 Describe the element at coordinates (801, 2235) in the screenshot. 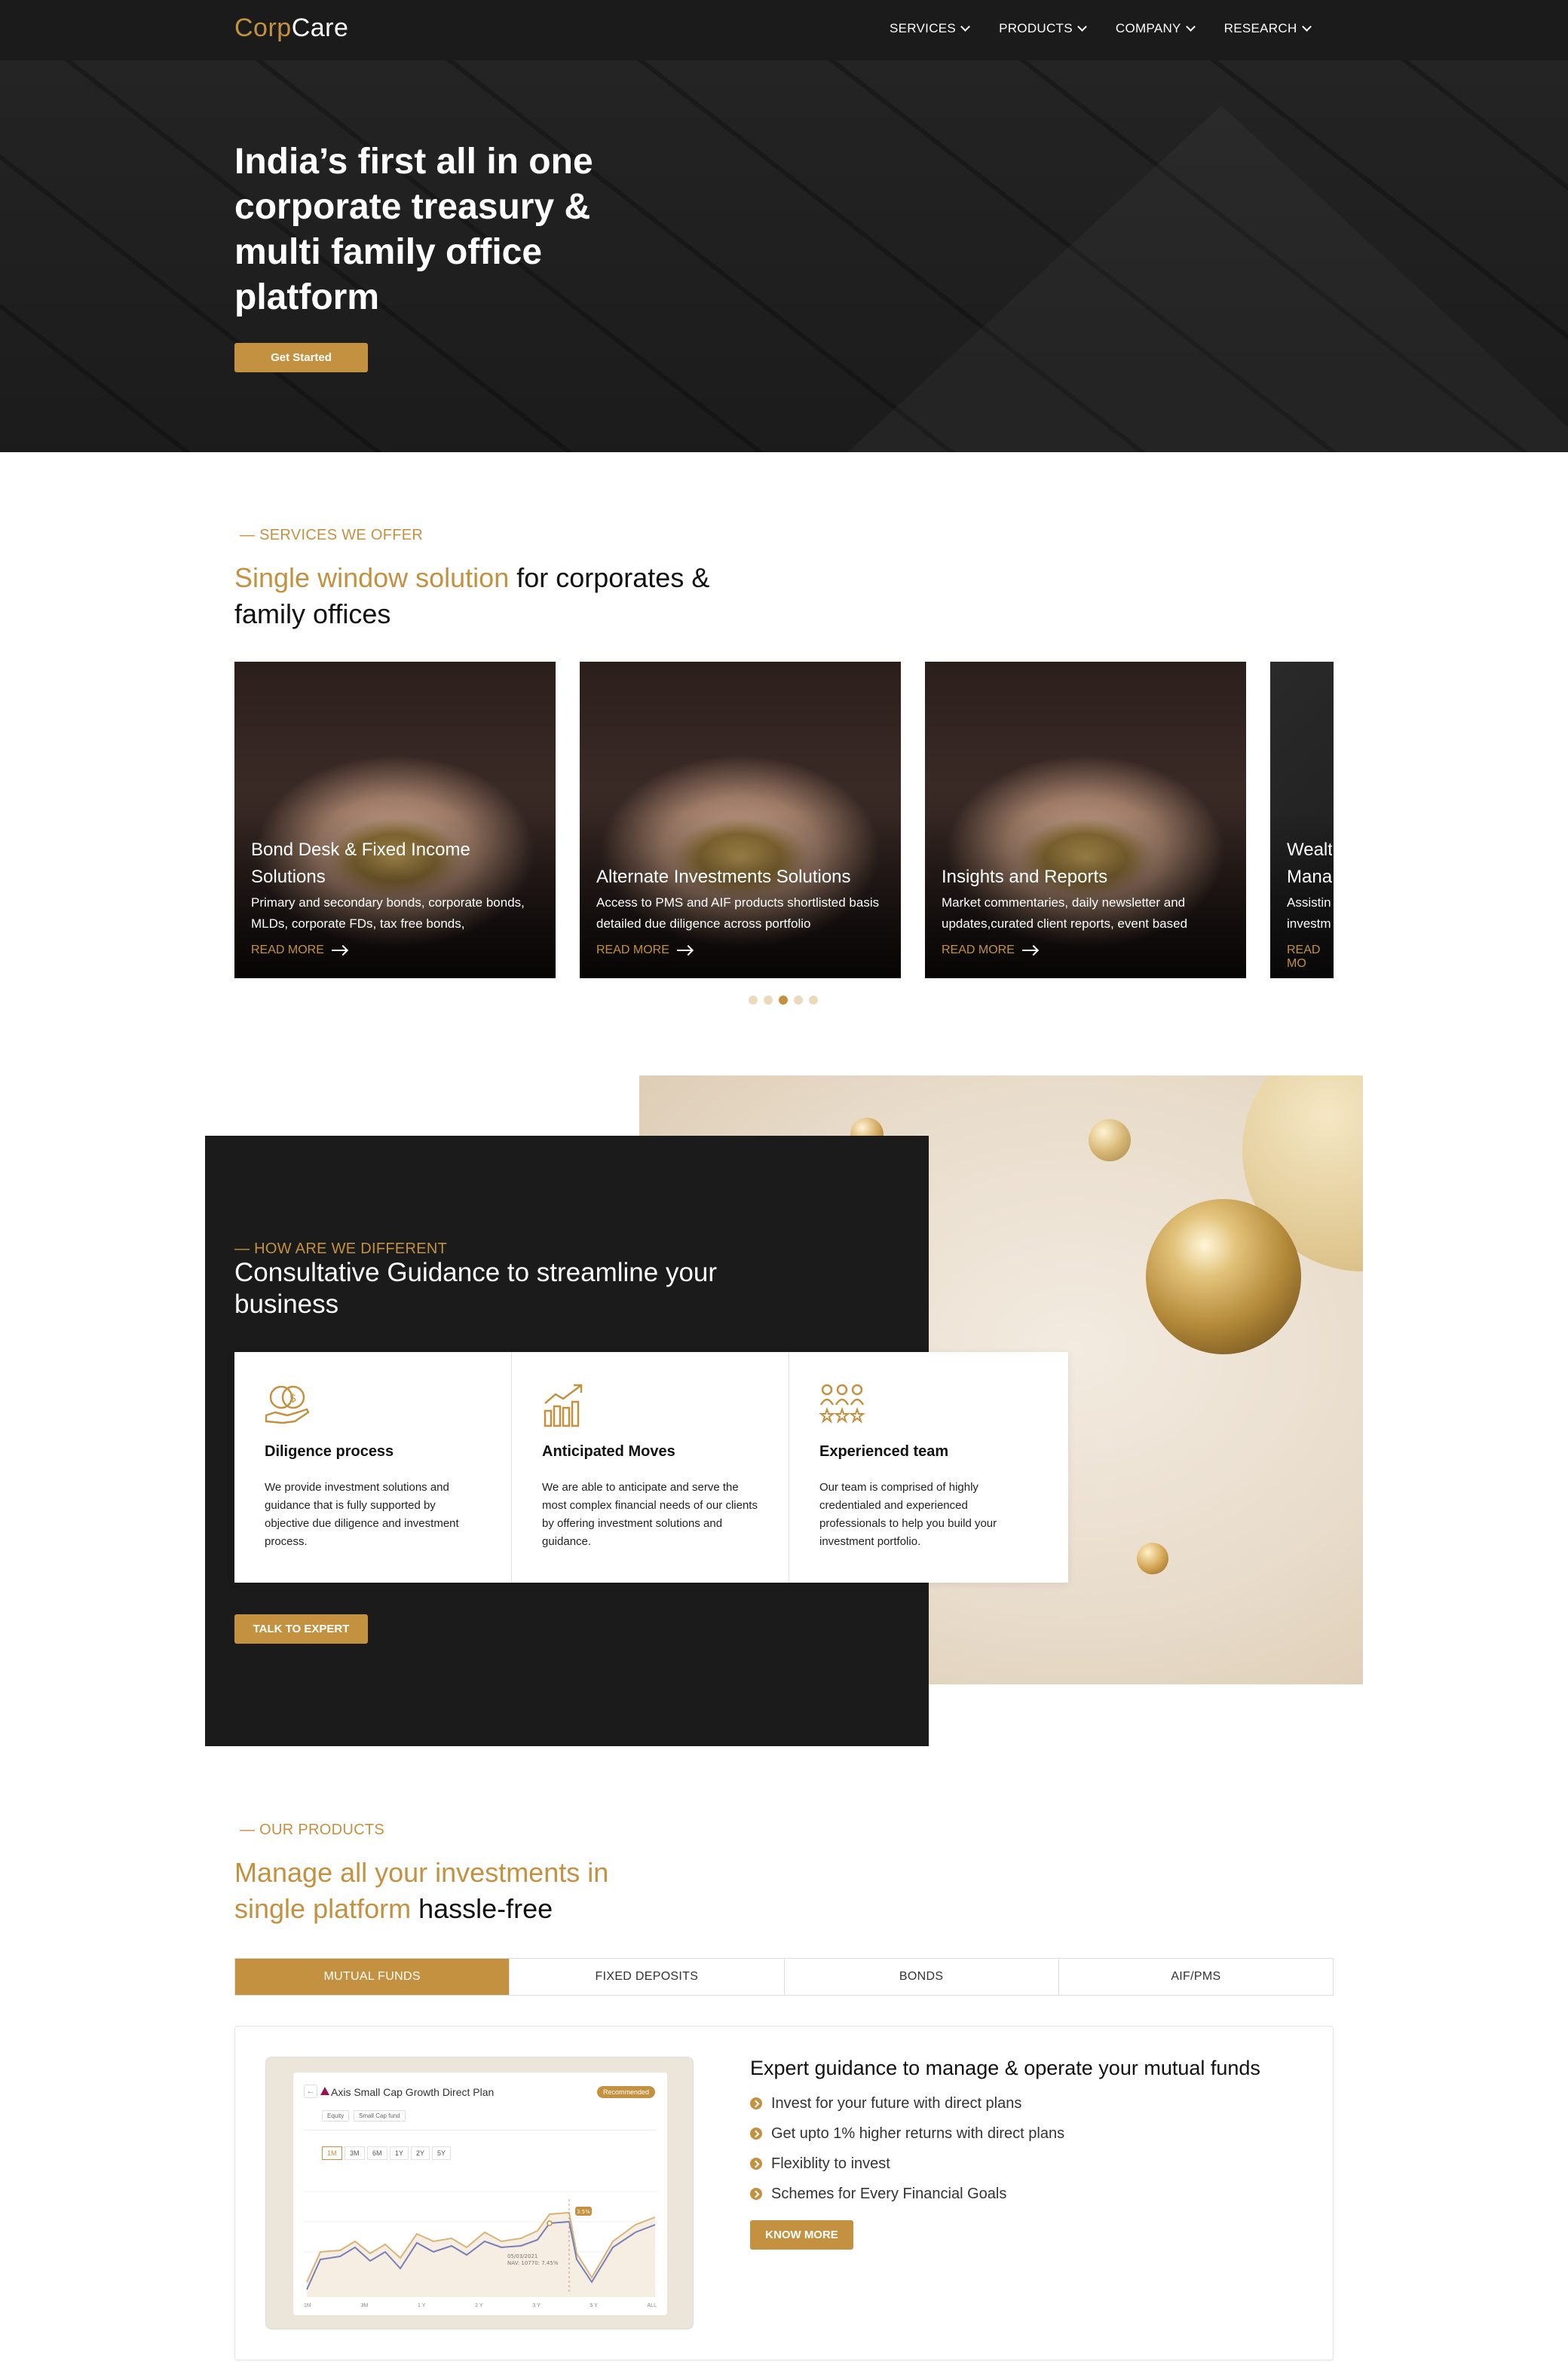

I see `know-more-button: KNOW MORE` at that location.